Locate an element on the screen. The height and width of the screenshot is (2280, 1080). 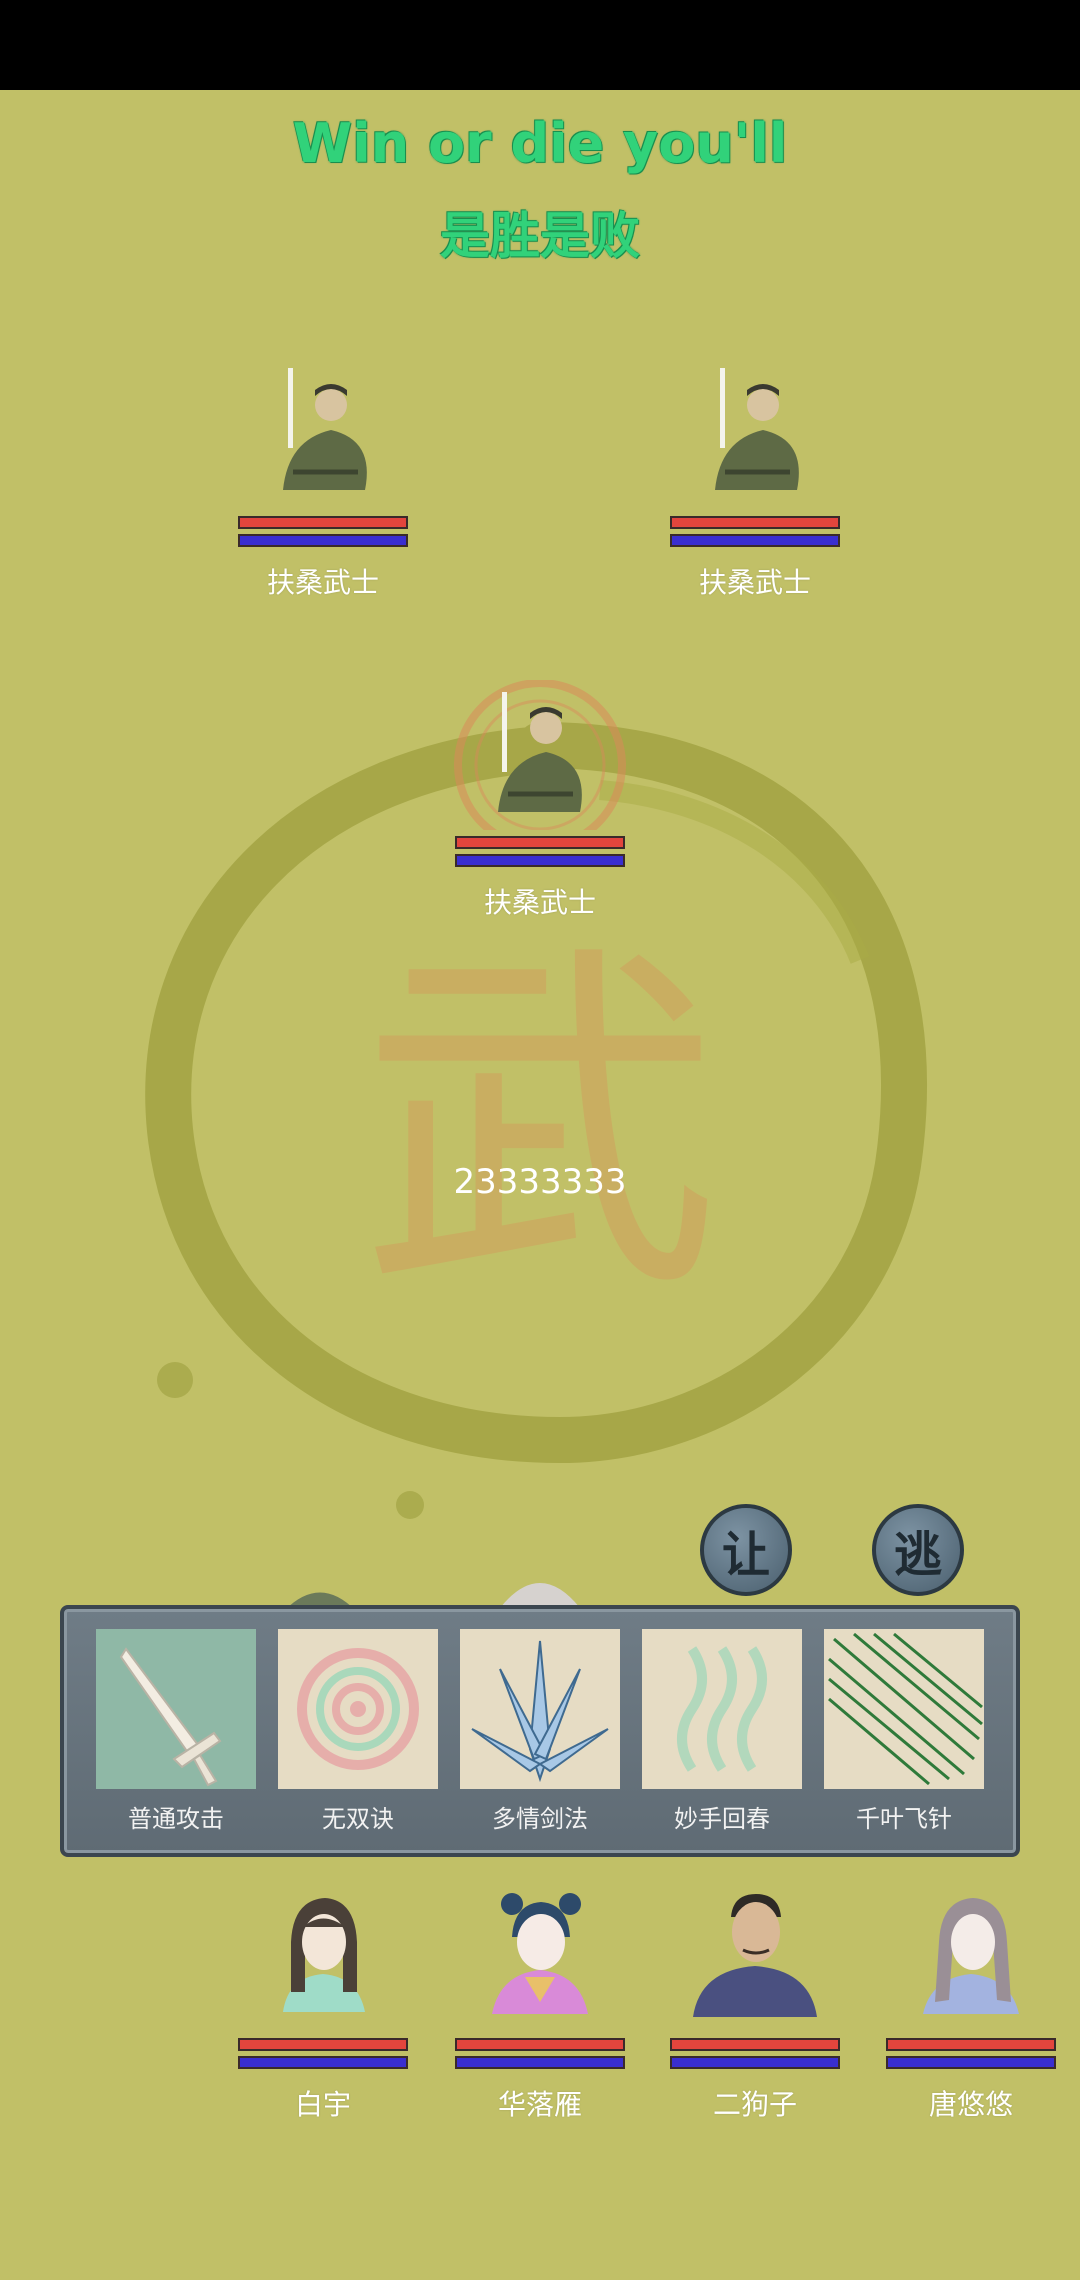
skill-label: 普通攻击 is located at coordinates (176, 1819).